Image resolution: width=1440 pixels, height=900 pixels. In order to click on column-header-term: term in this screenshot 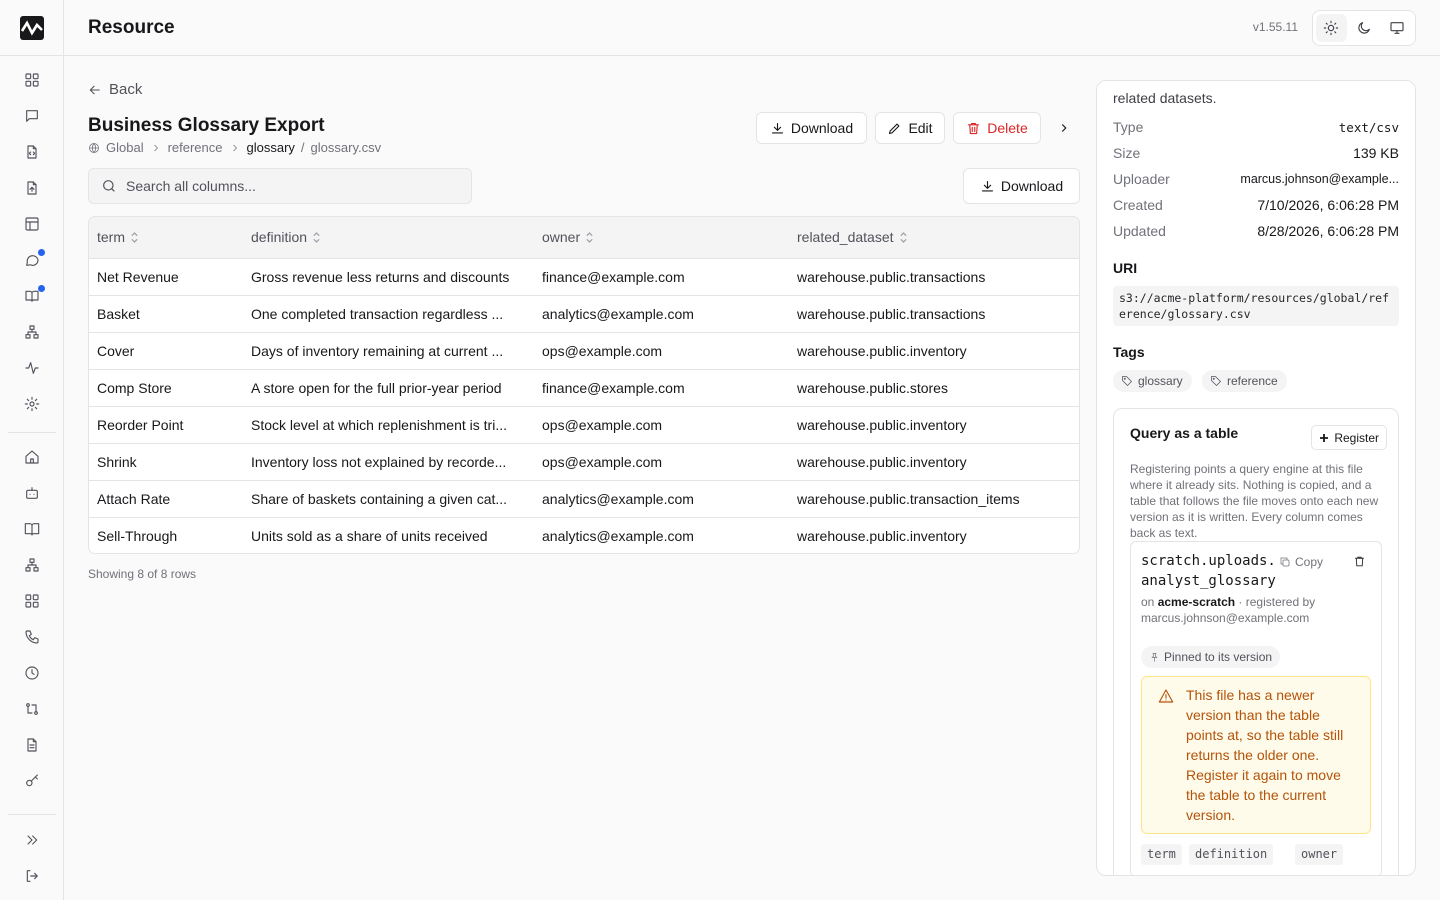, I will do `click(166, 238)`.